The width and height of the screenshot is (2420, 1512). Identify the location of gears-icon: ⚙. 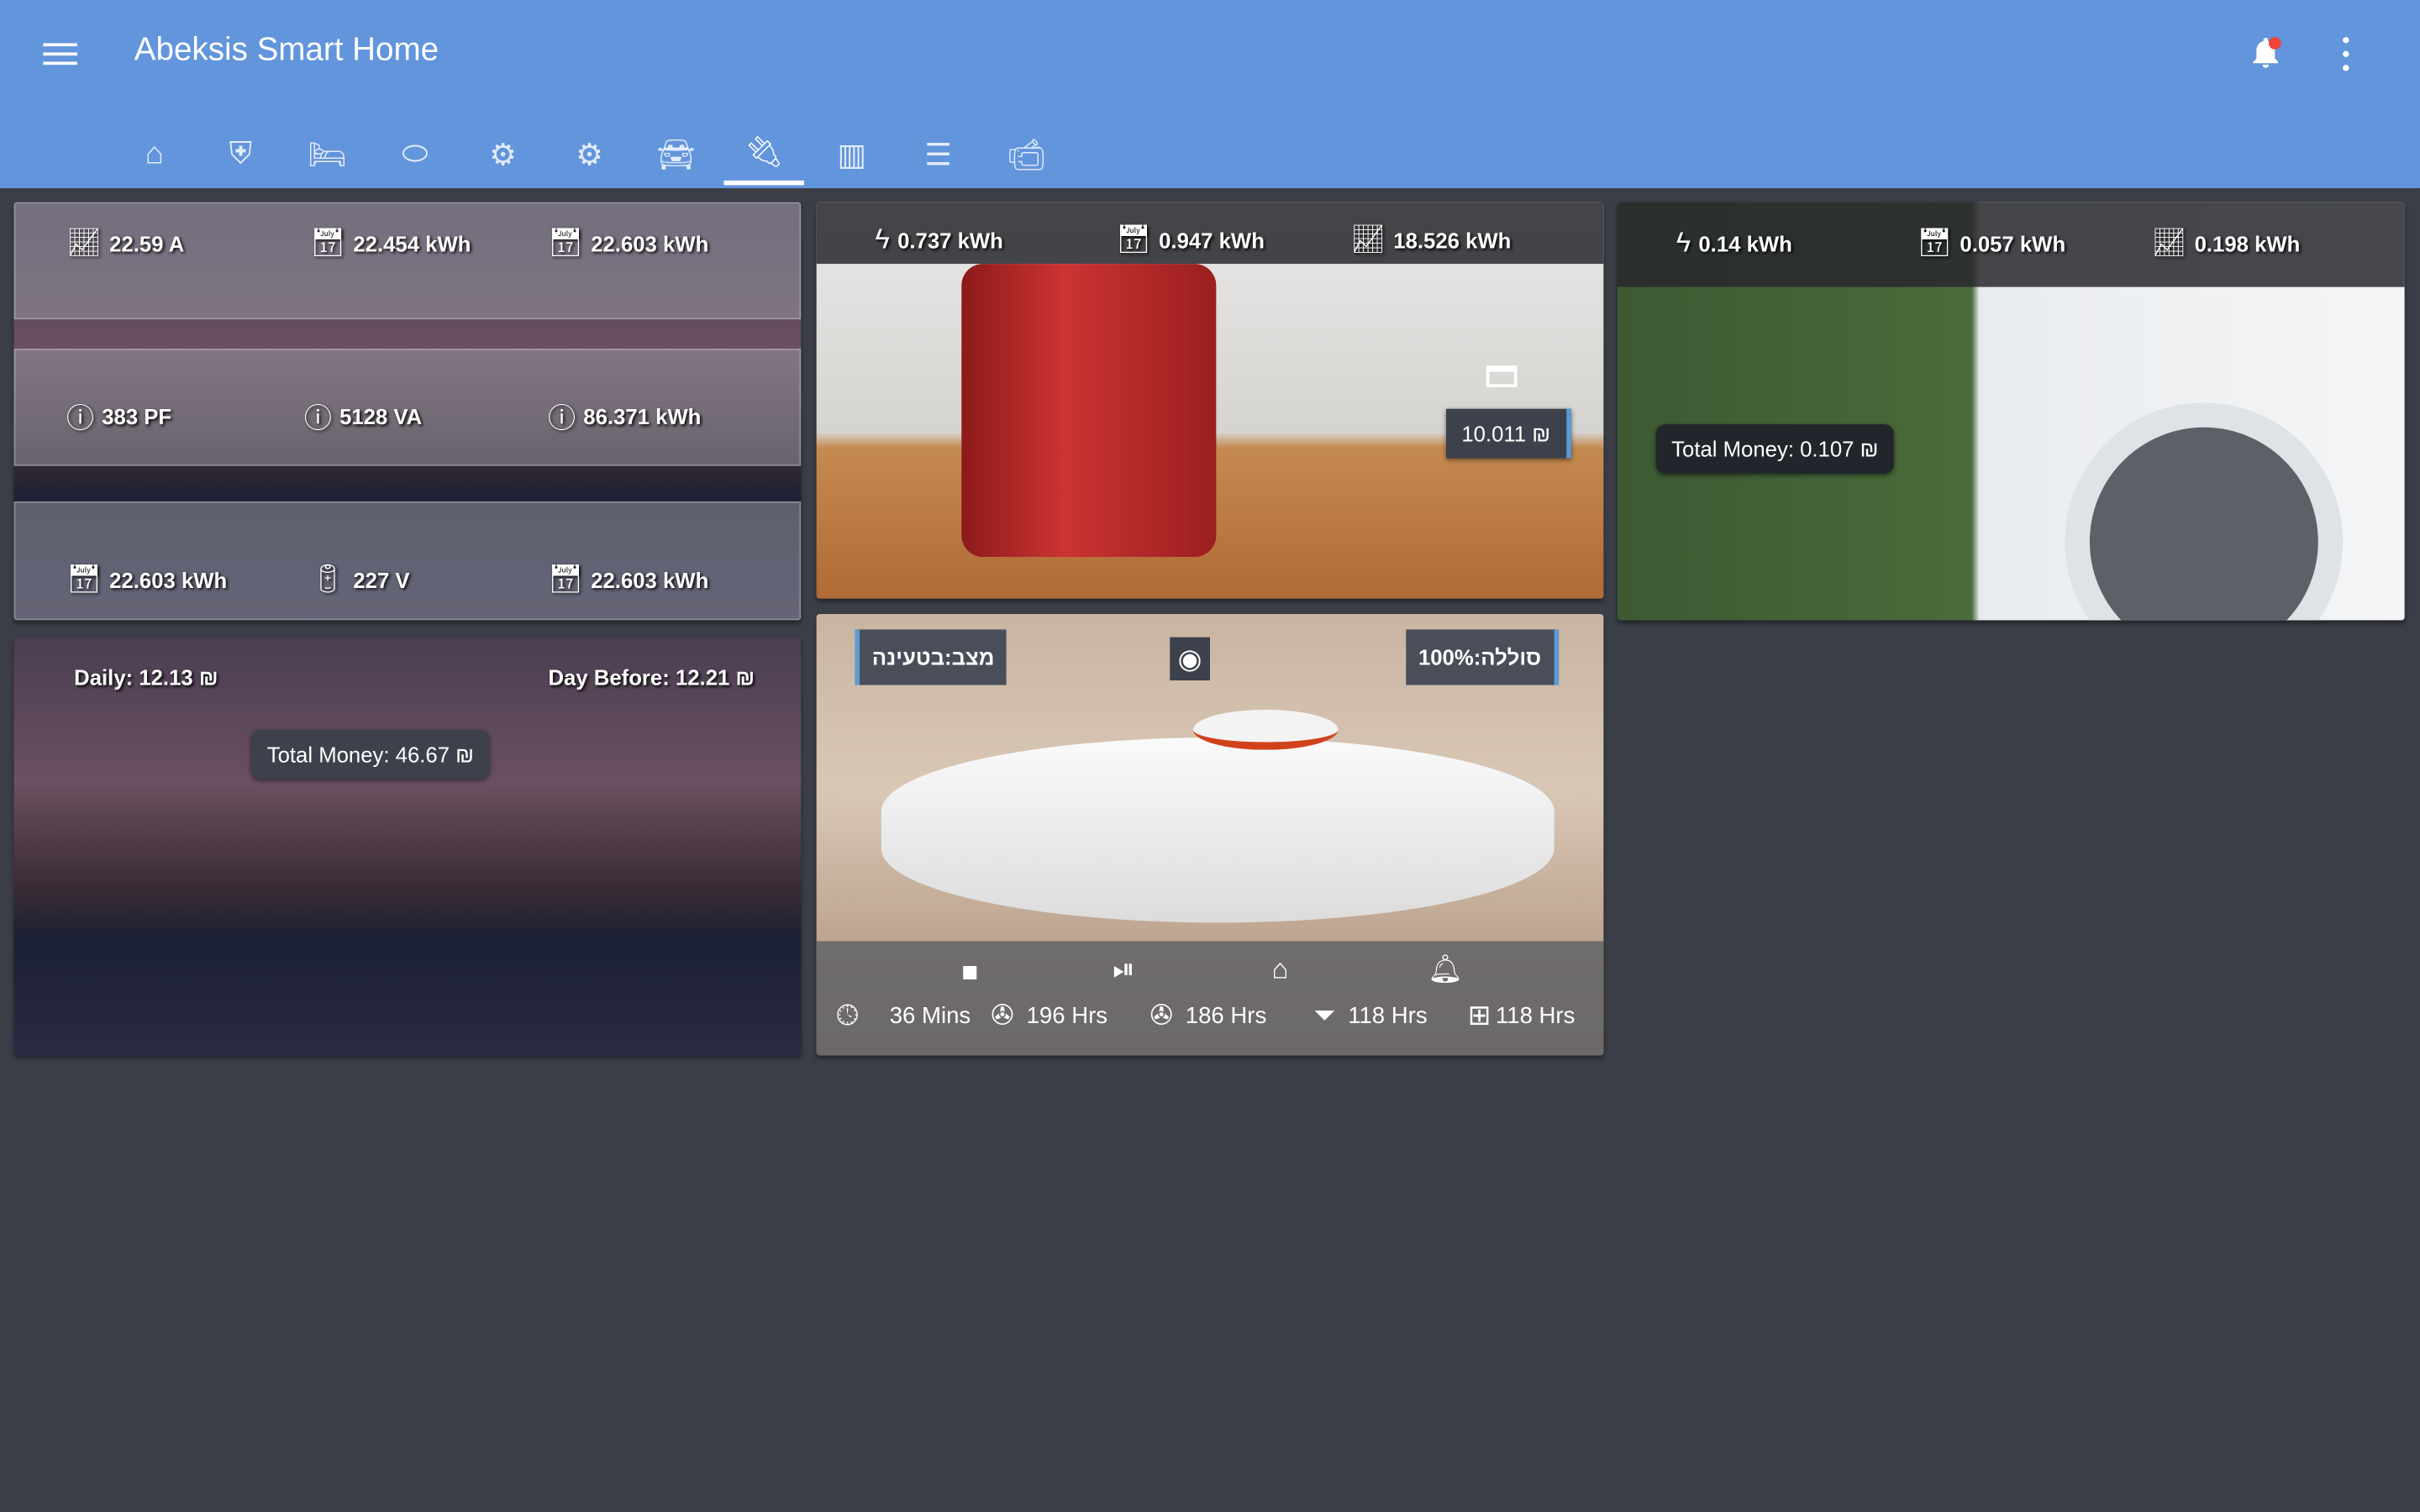
(590, 155).